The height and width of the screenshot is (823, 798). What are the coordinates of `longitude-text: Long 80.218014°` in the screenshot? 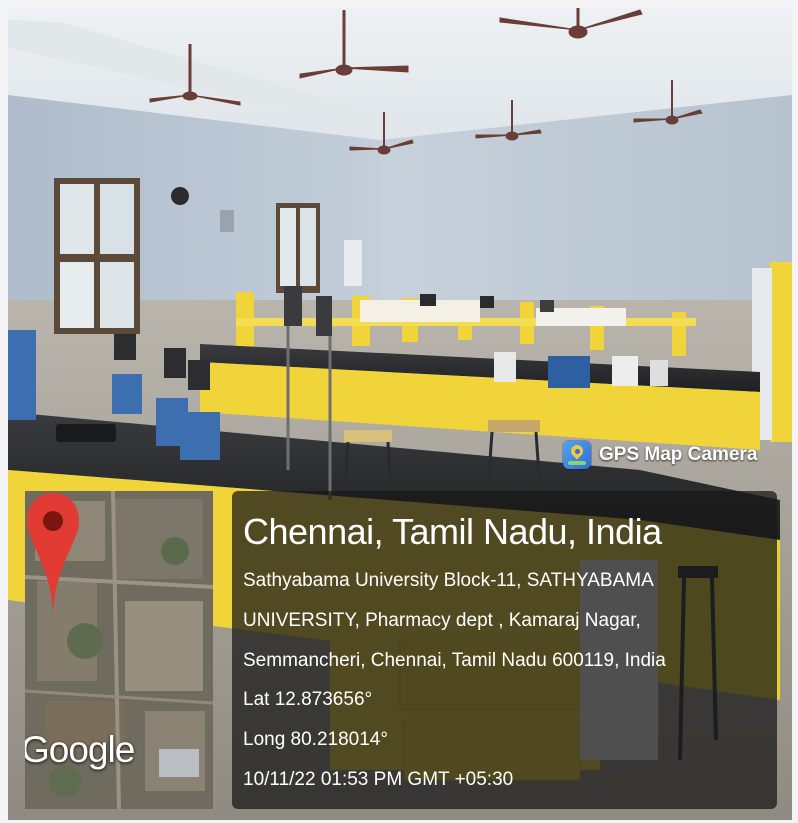 It's located at (315, 739).